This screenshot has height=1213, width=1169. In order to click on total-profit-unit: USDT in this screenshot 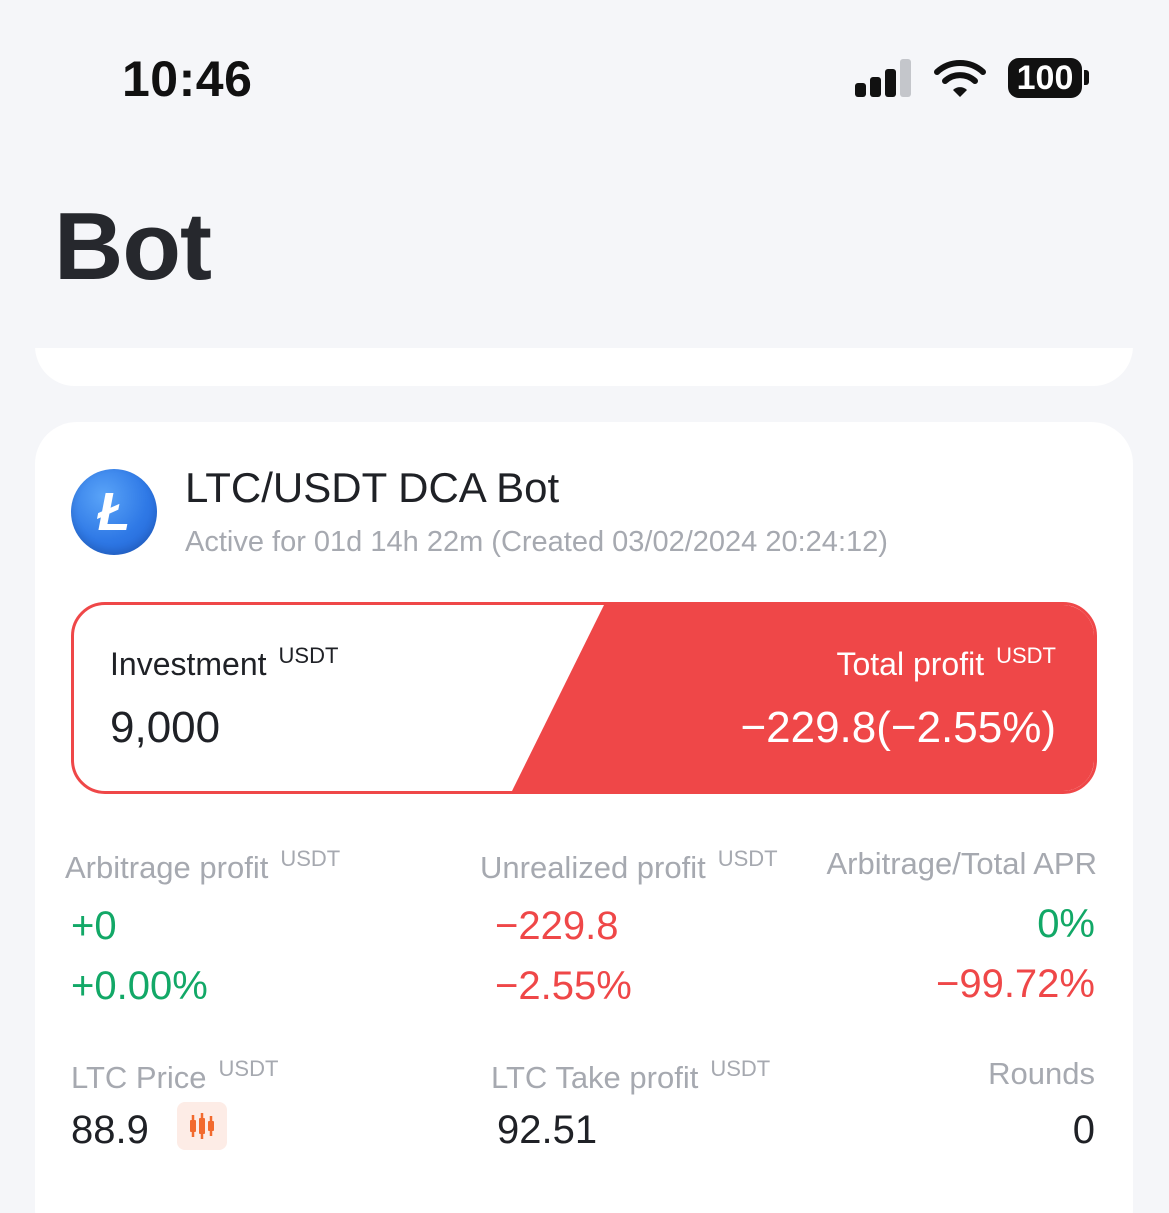, I will do `click(1026, 655)`.